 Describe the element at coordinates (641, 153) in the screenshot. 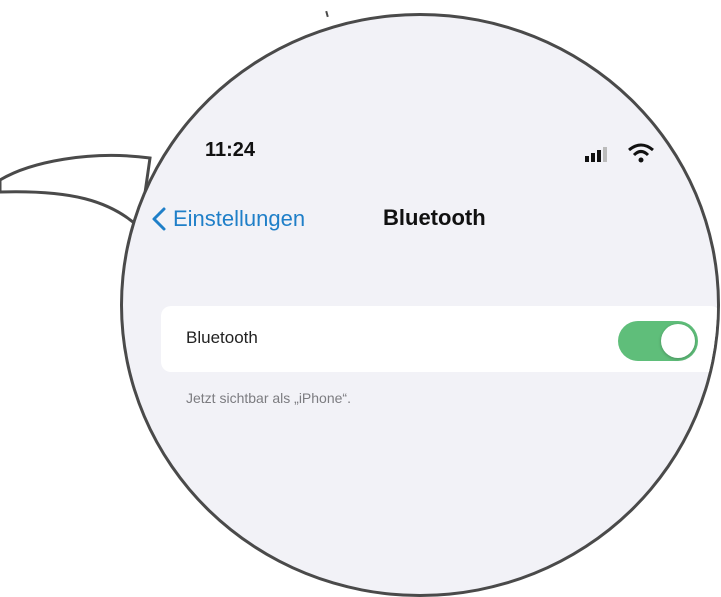

I see `wifi-icon` at that location.